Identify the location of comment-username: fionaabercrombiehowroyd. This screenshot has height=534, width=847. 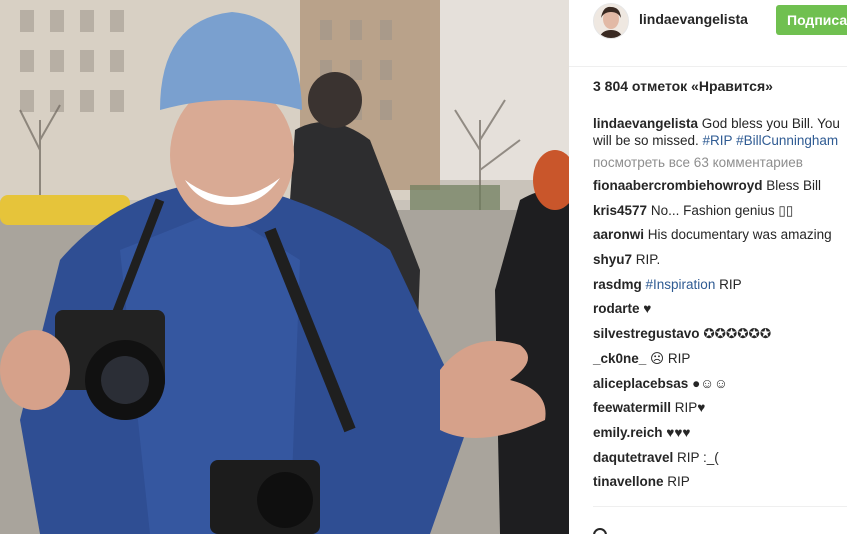
(678, 185).